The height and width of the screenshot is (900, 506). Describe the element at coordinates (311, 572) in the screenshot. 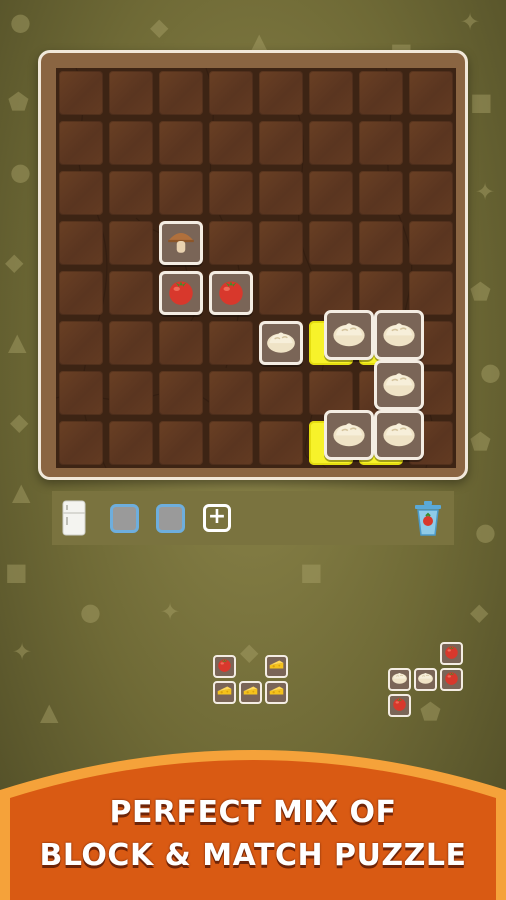

I see `background-food-silhouette: ■` at that location.